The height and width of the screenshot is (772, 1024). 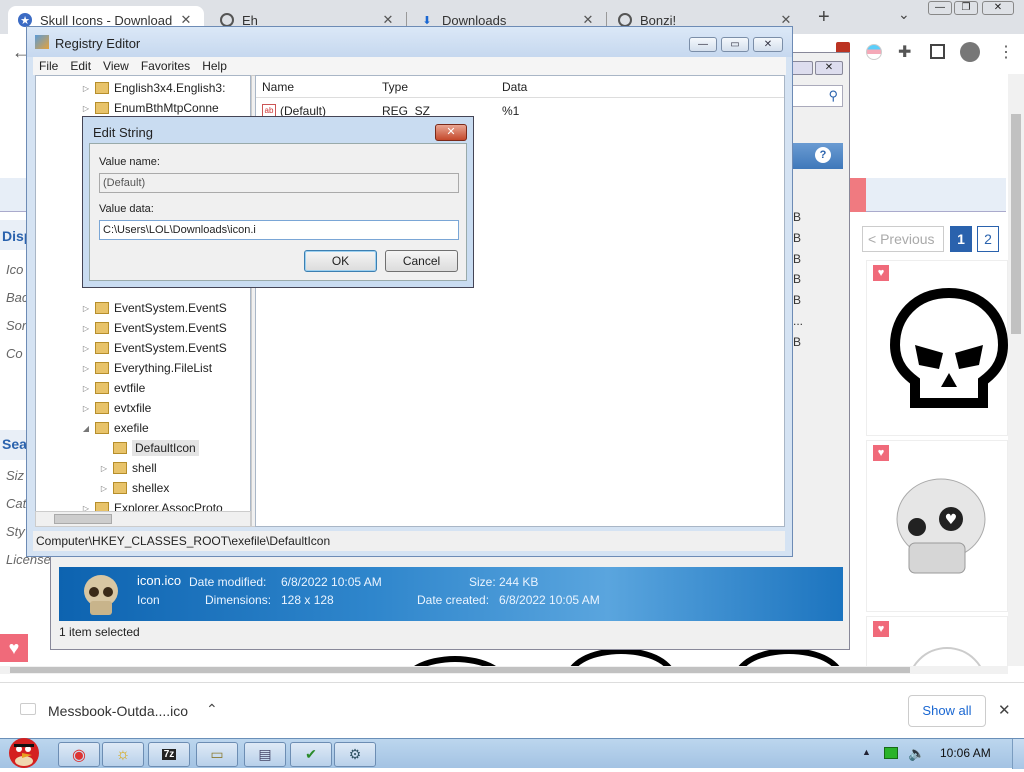 I want to click on battery-icon, so click(x=891, y=753).